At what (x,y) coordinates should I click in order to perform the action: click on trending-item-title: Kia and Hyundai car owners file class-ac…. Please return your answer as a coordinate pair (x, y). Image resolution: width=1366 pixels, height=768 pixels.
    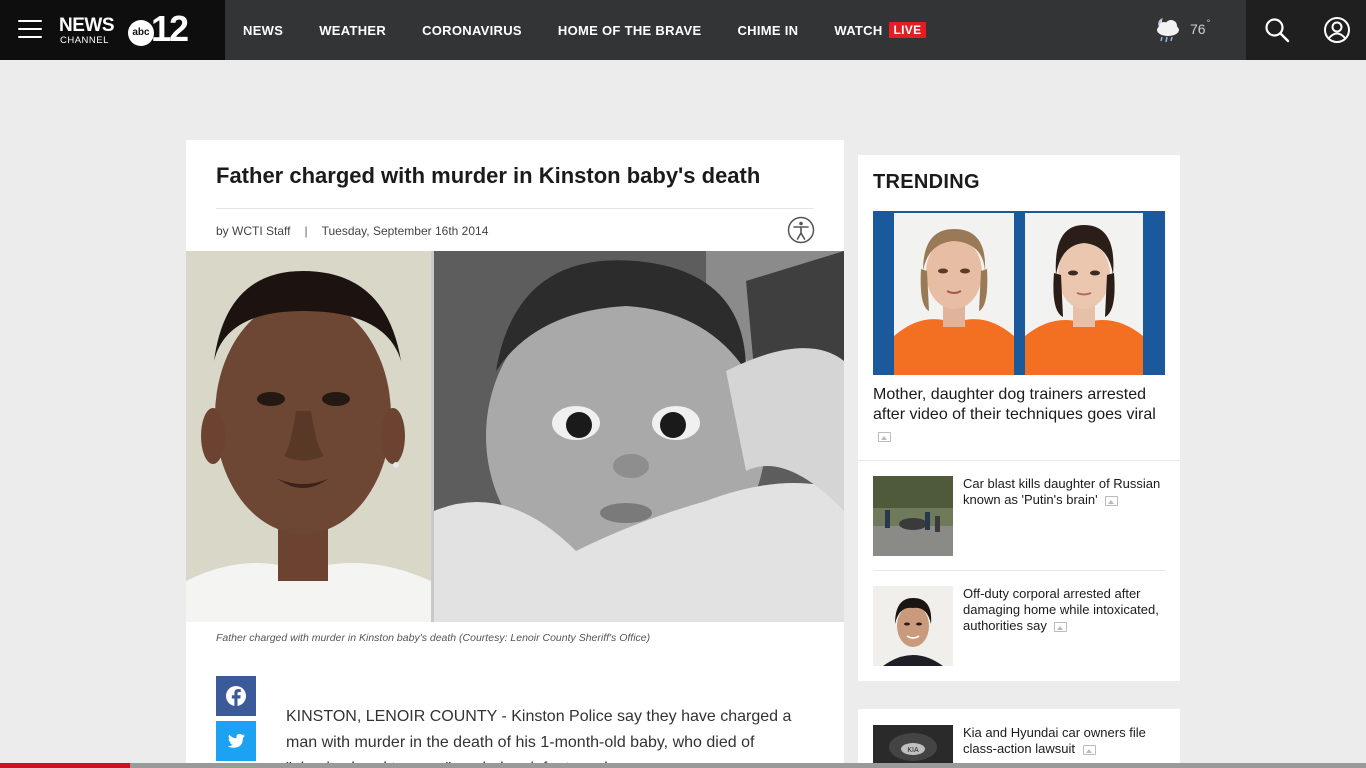
    Looking at the image, I should click on (1054, 740).